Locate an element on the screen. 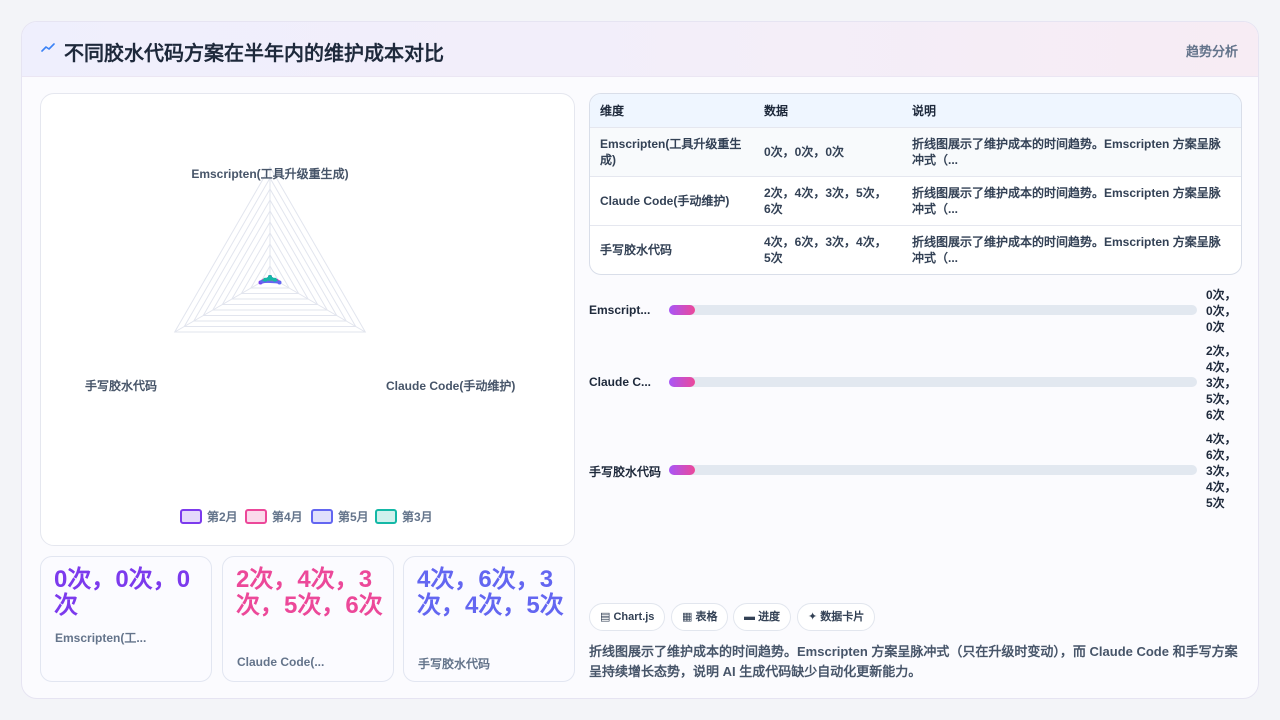 This screenshot has width=1280, height=720. table-header-cell: 维度 is located at coordinates (612, 110).